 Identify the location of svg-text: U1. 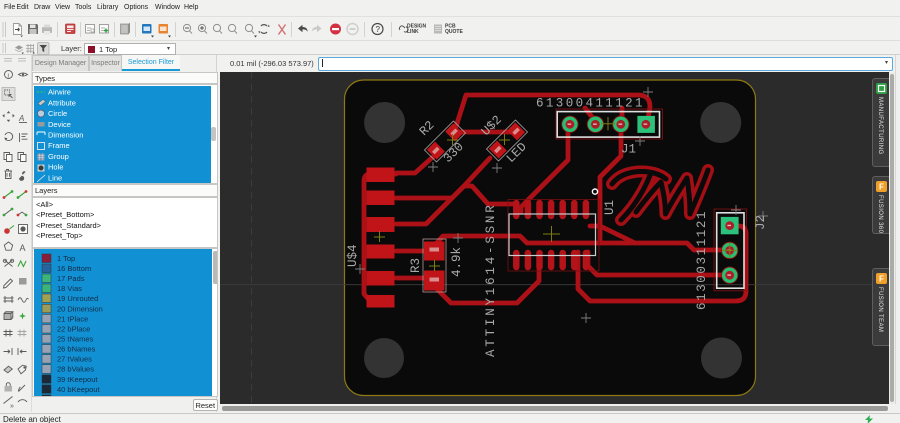
(610, 207).